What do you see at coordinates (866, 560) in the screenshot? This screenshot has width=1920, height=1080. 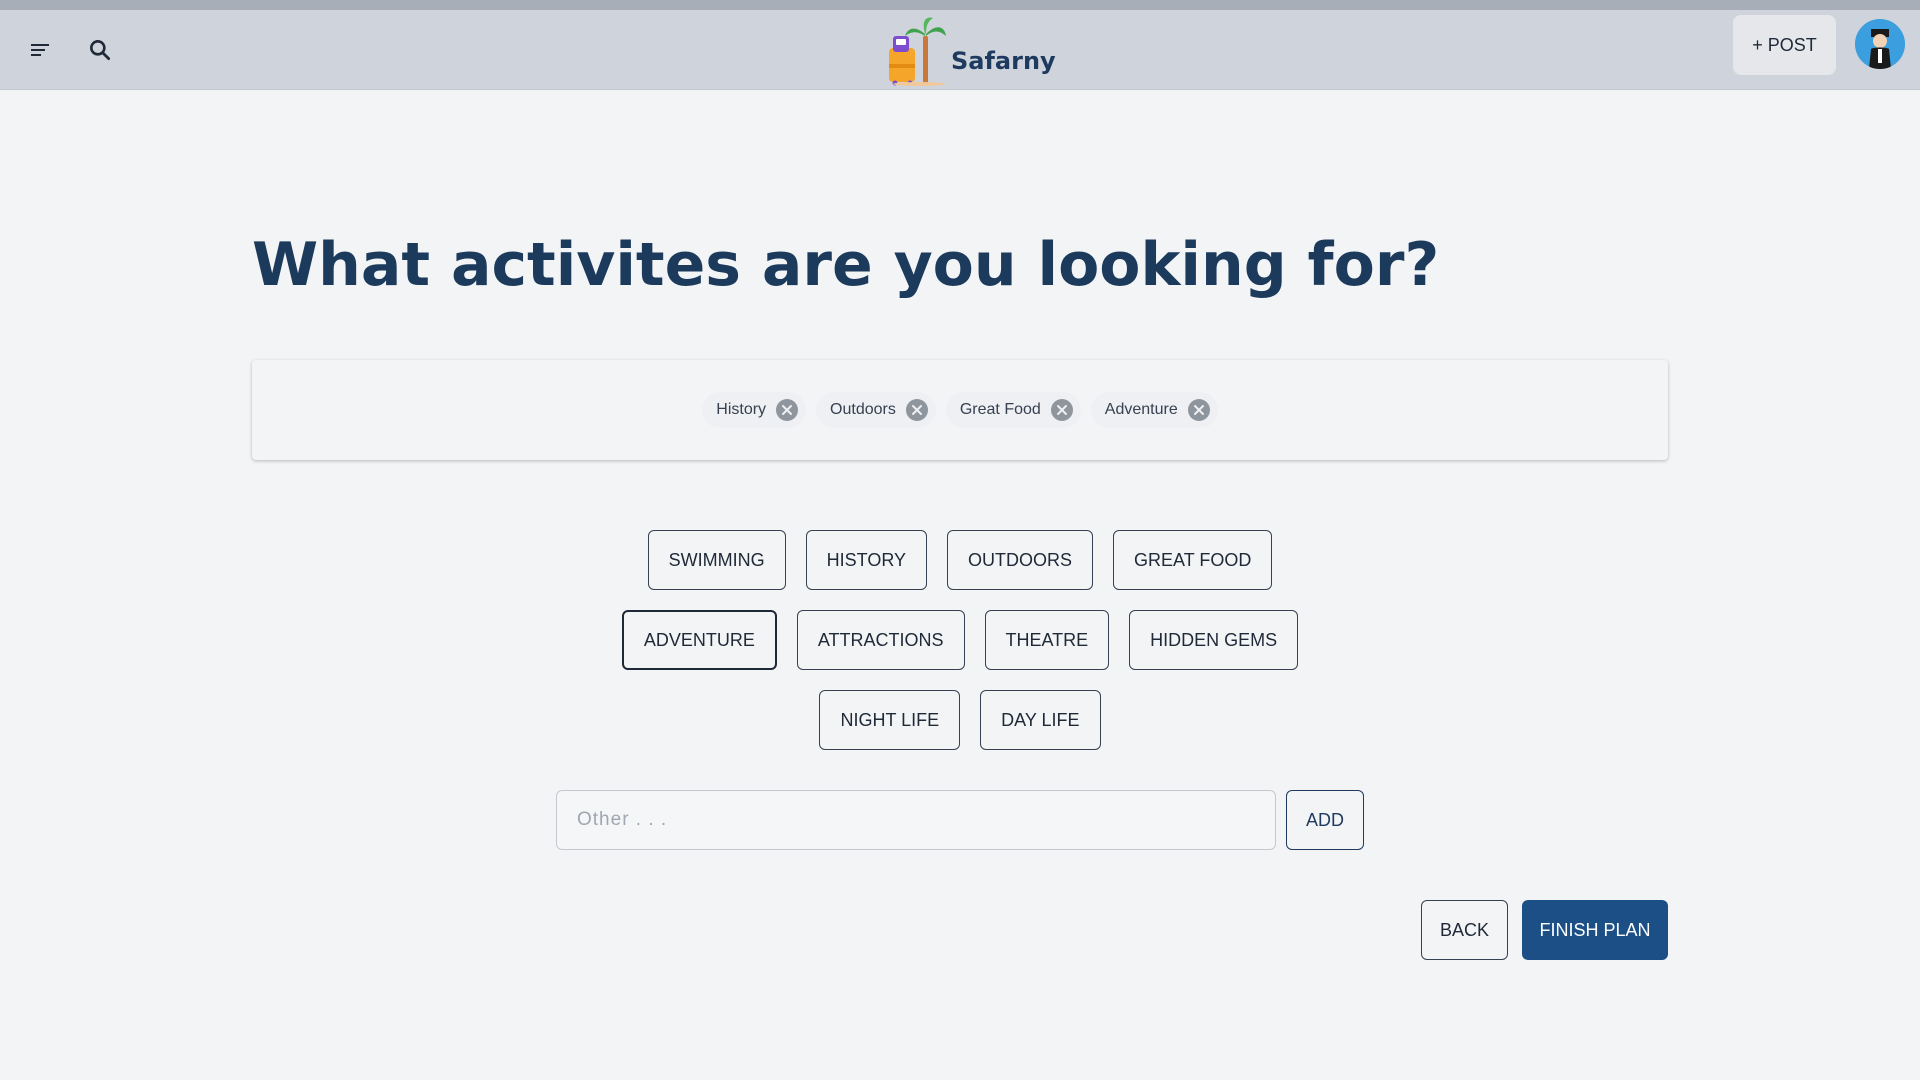 I see `option-history: HISTORY` at bounding box center [866, 560].